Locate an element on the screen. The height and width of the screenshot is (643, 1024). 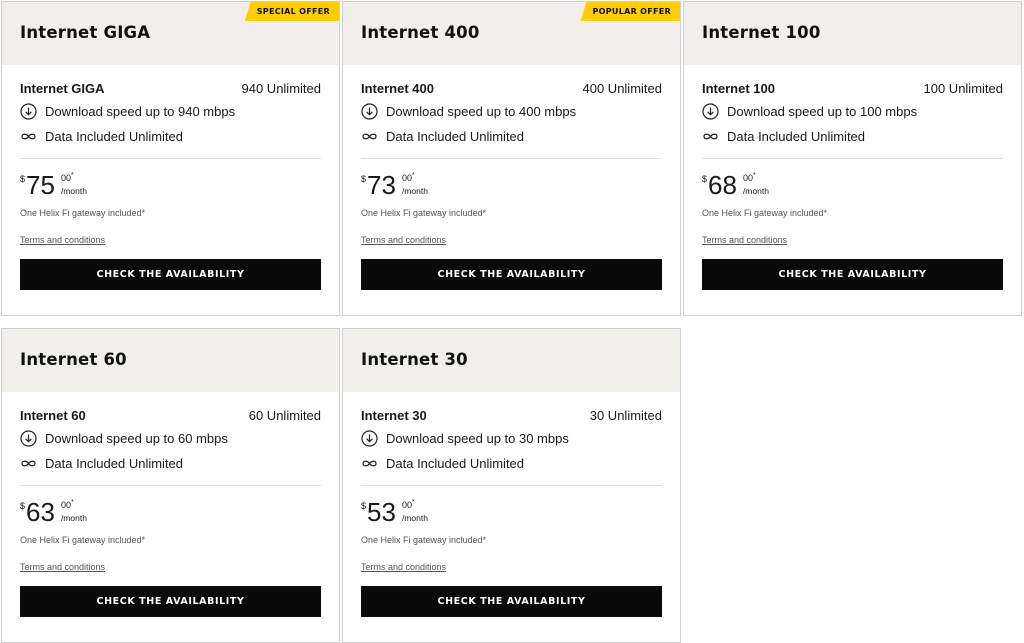
price-dollars: 73 is located at coordinates (381, 185).